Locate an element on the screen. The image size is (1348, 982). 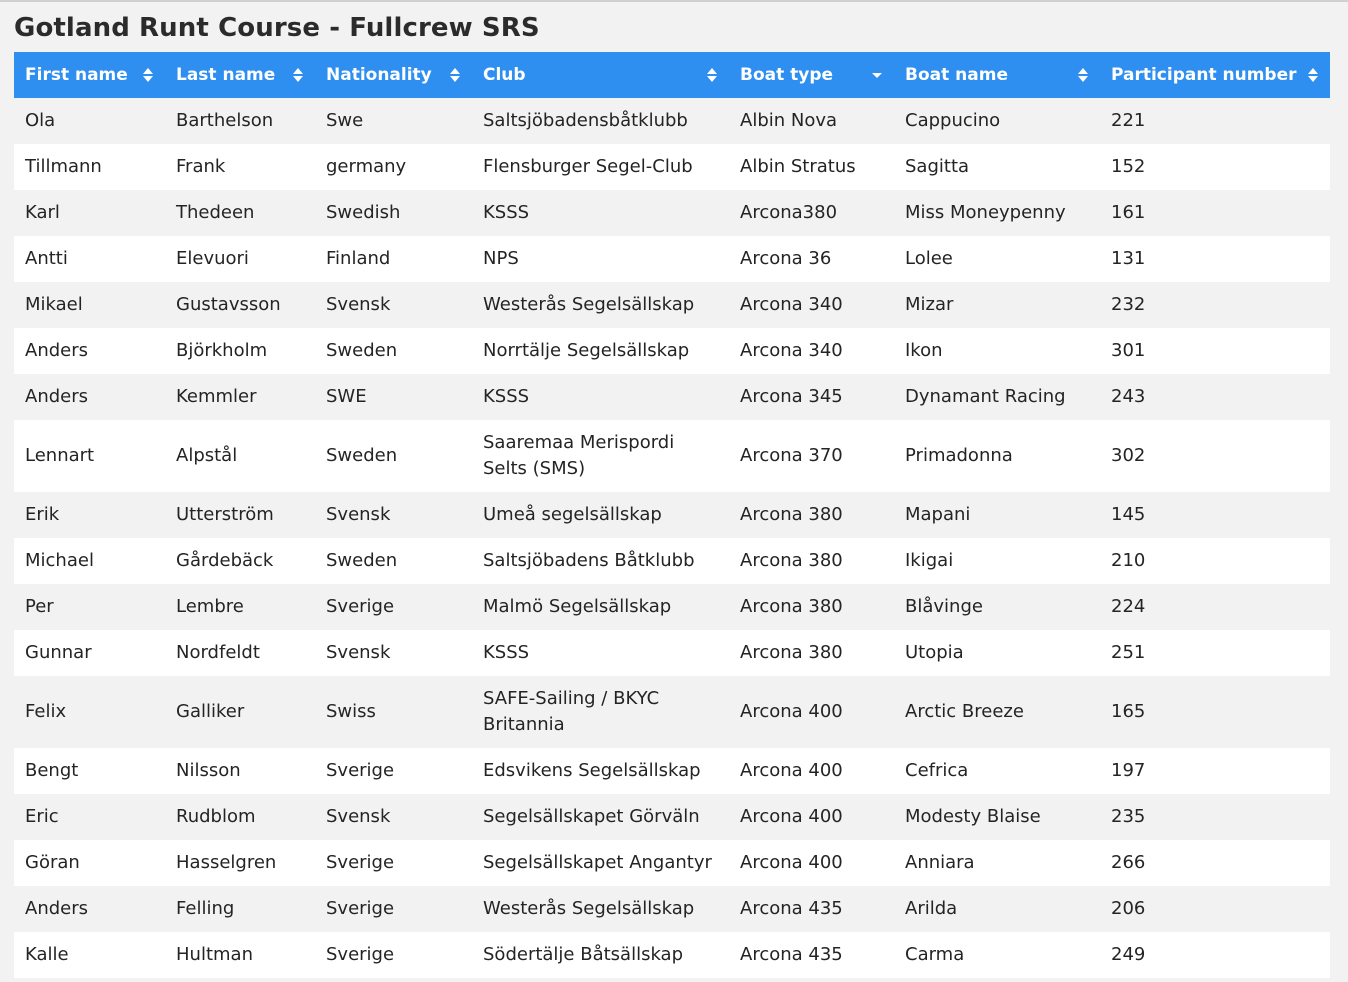
cell-last-name: Kemmler is located at coordinates (216, 396).